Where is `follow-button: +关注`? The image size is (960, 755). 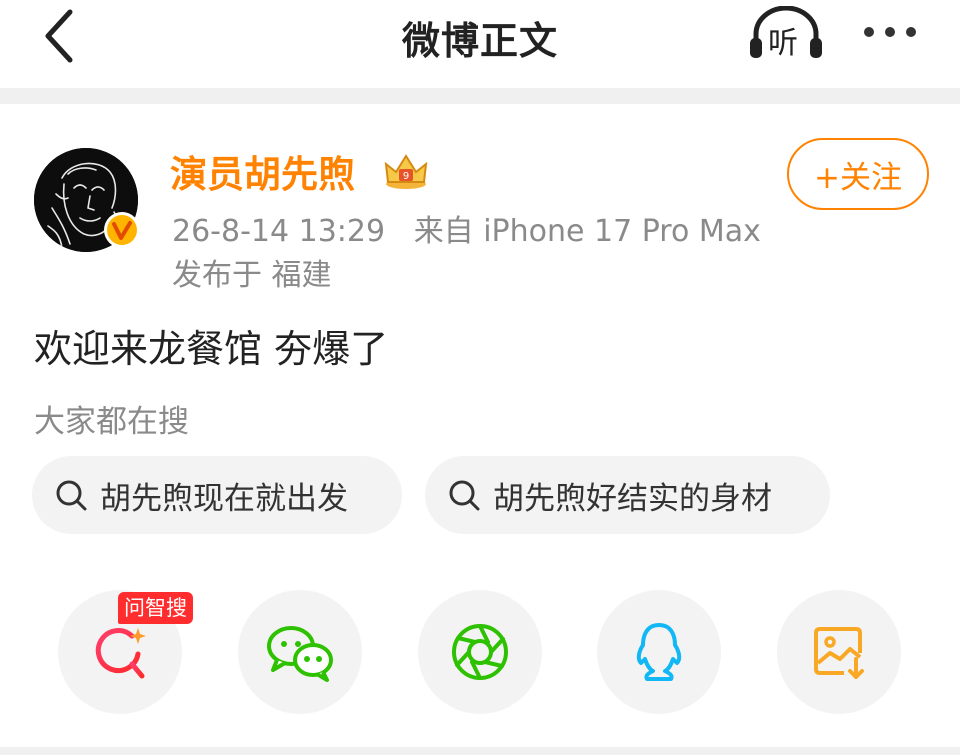
follow-button: +关注 is located at coordinates (858, 174).